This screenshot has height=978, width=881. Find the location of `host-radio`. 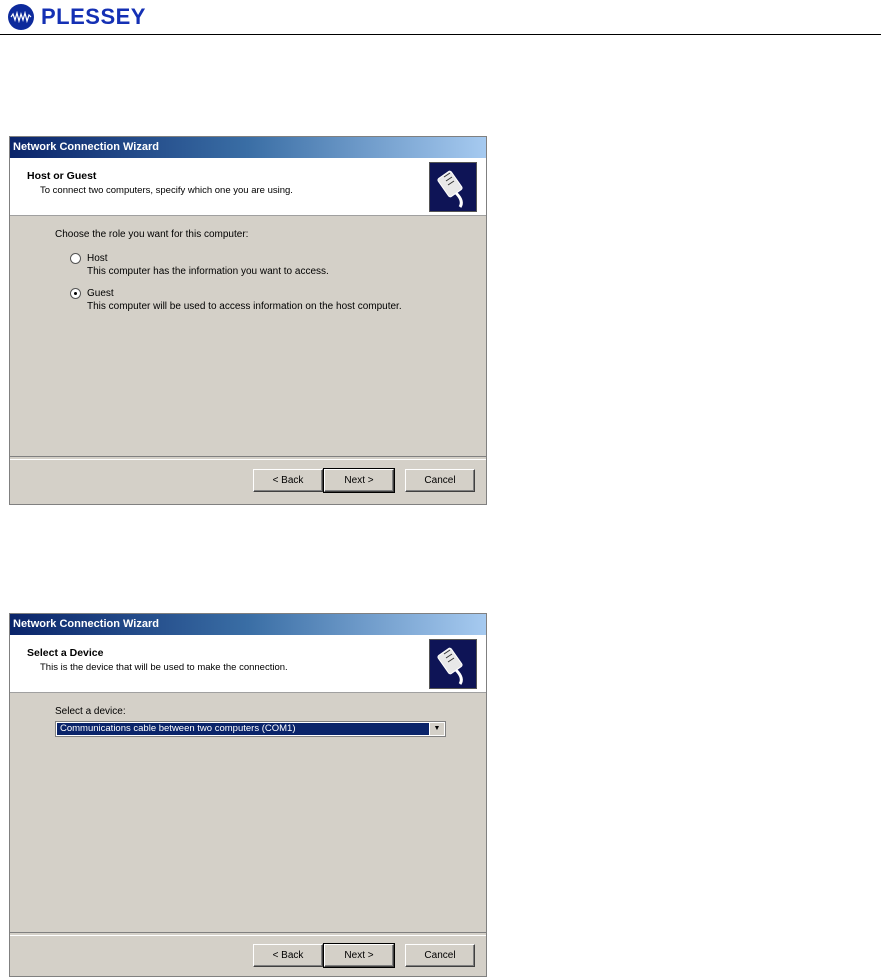

host-radio is located at coordinates (75, 258).